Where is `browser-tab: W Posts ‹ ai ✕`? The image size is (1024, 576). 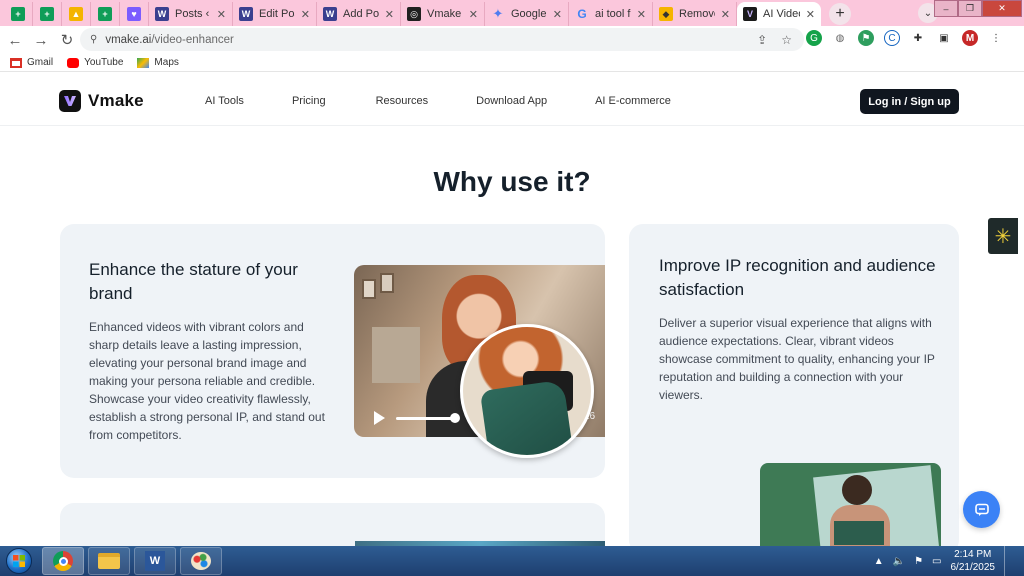
browser-tab: W Posts ‹ ai ✕ is located at coordinates (191, 14).